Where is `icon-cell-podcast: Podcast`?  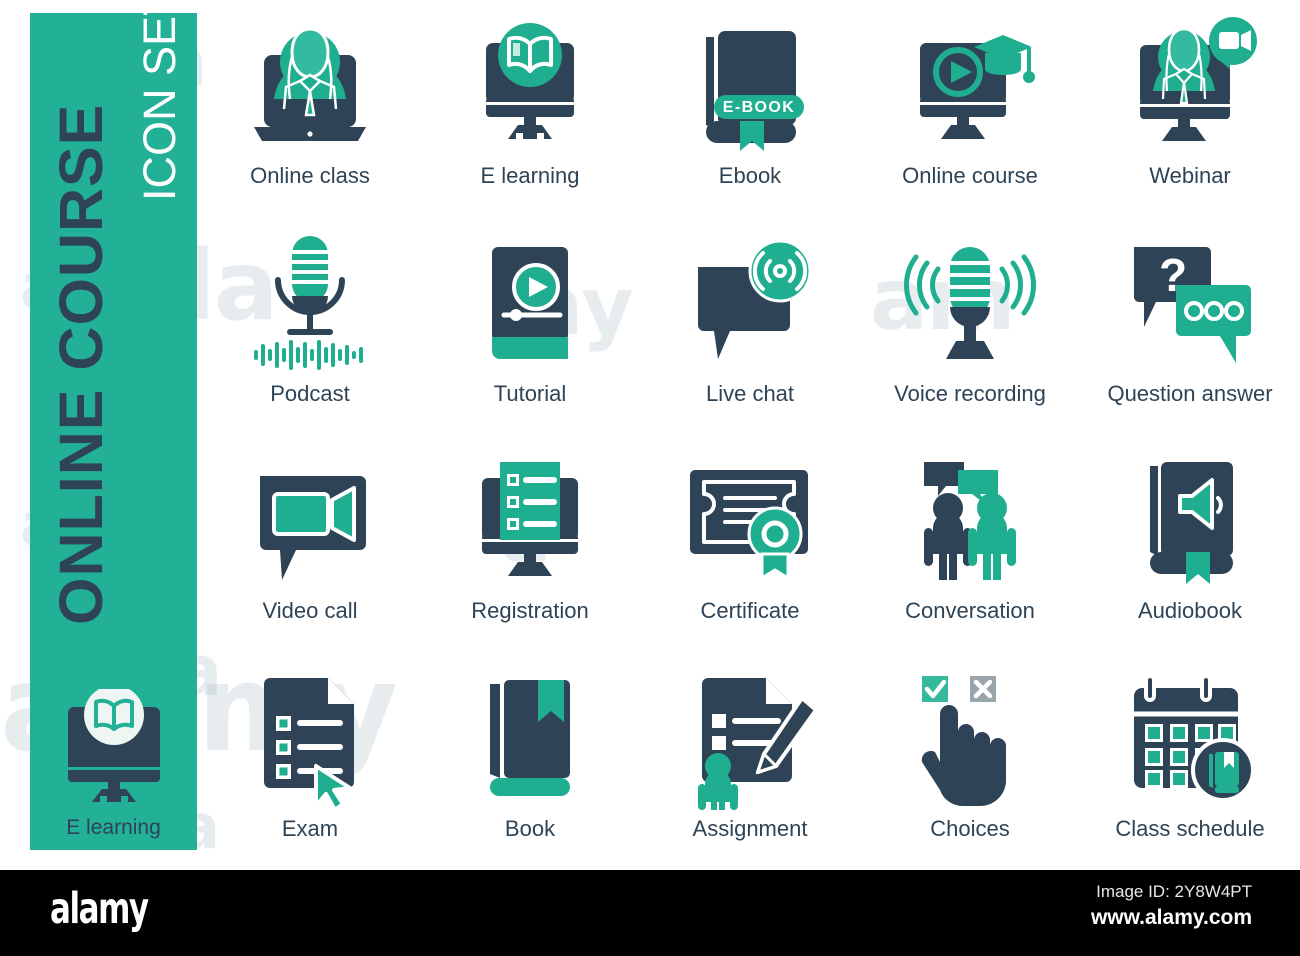
icon-cell-podcast: Podcast is located at coordinates (310, 327).